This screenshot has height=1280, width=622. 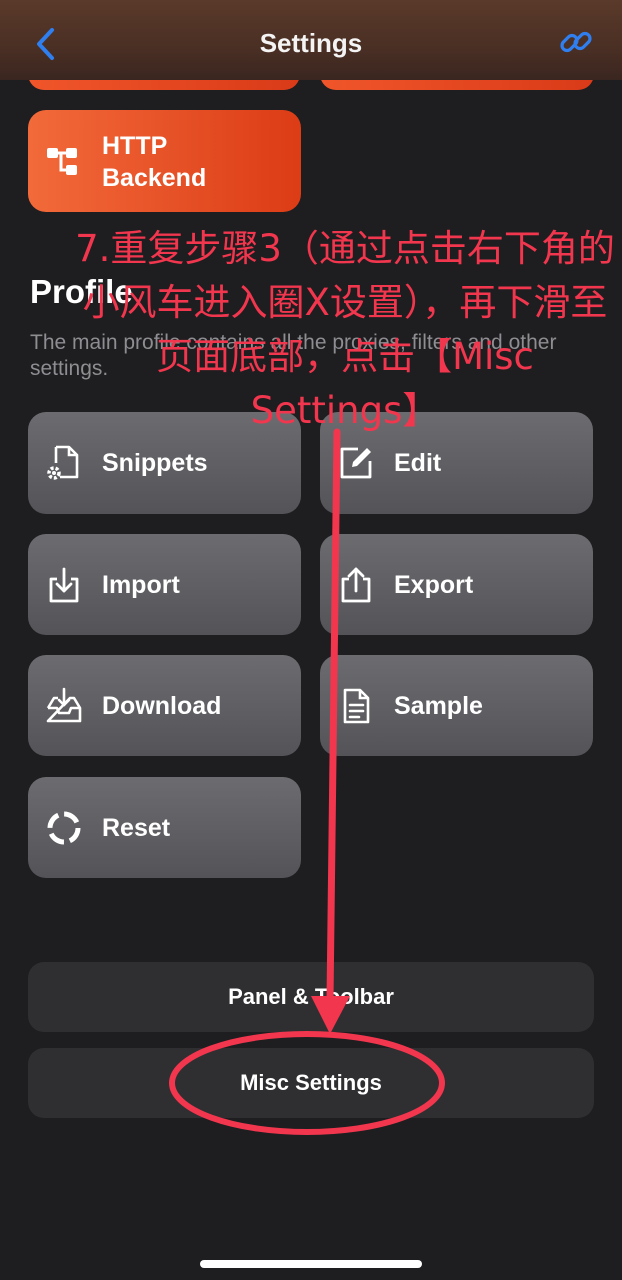 I want to click on import-tile: Import, so click(x=164, y=584).